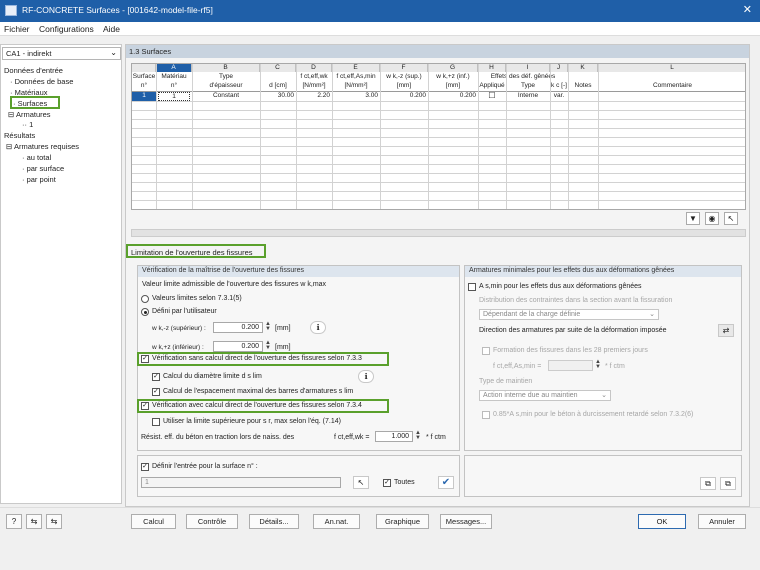 The width and height of the screenshot is (760, 570). What do you see at coordinates (403, 96) in the screenshot?
I see `cell-wk-sup: 0.200` at bounding box center [403, 96].